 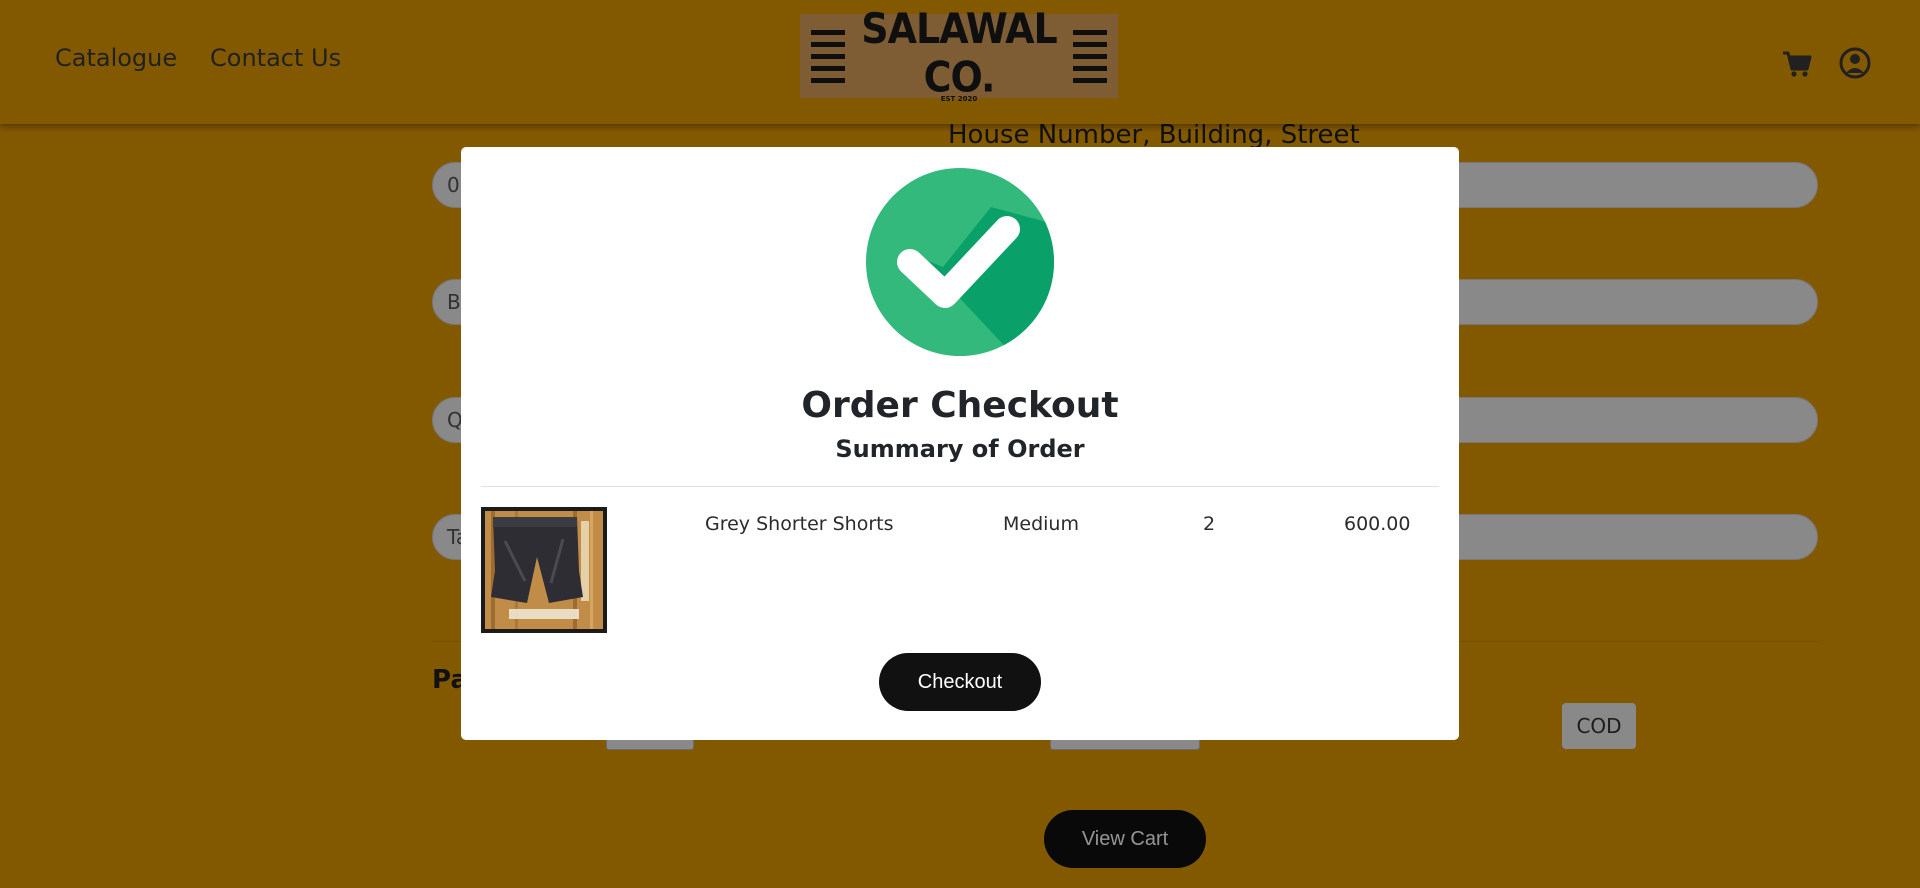 What do you see at coordinates (960, 449) in the screenshot?
I see `modal-subtitle: Summary of Order` at bounding box center [960, 449].